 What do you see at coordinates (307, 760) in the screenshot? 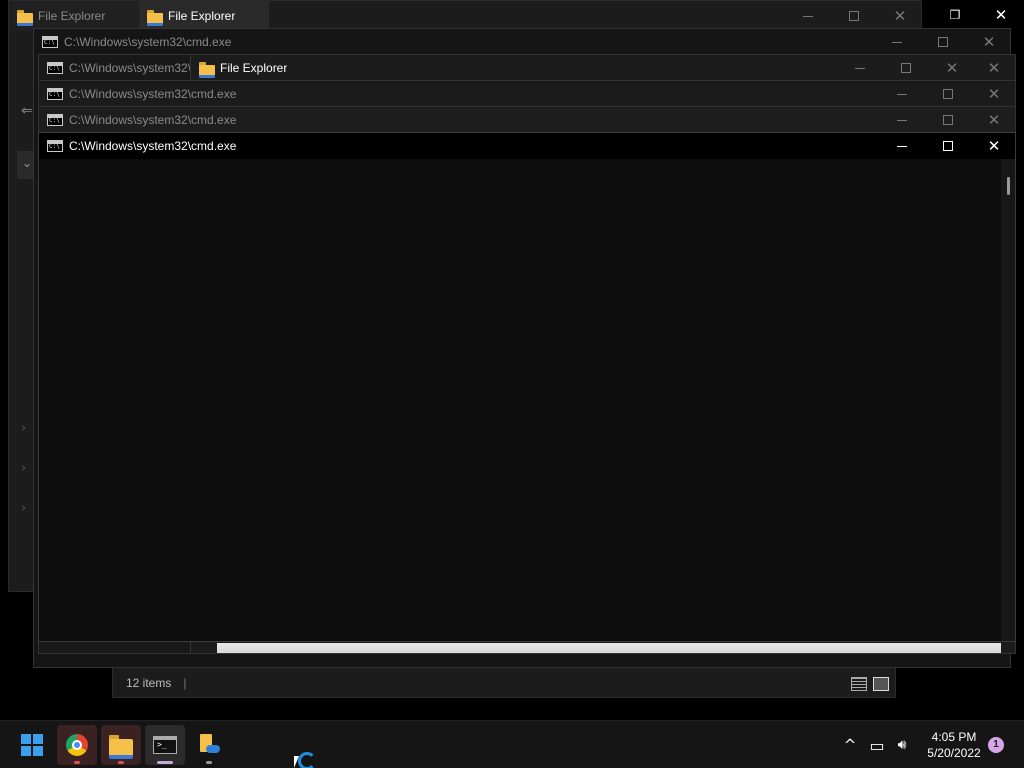
I see `busy-spinner-icon` at bounding box center [307, 760].